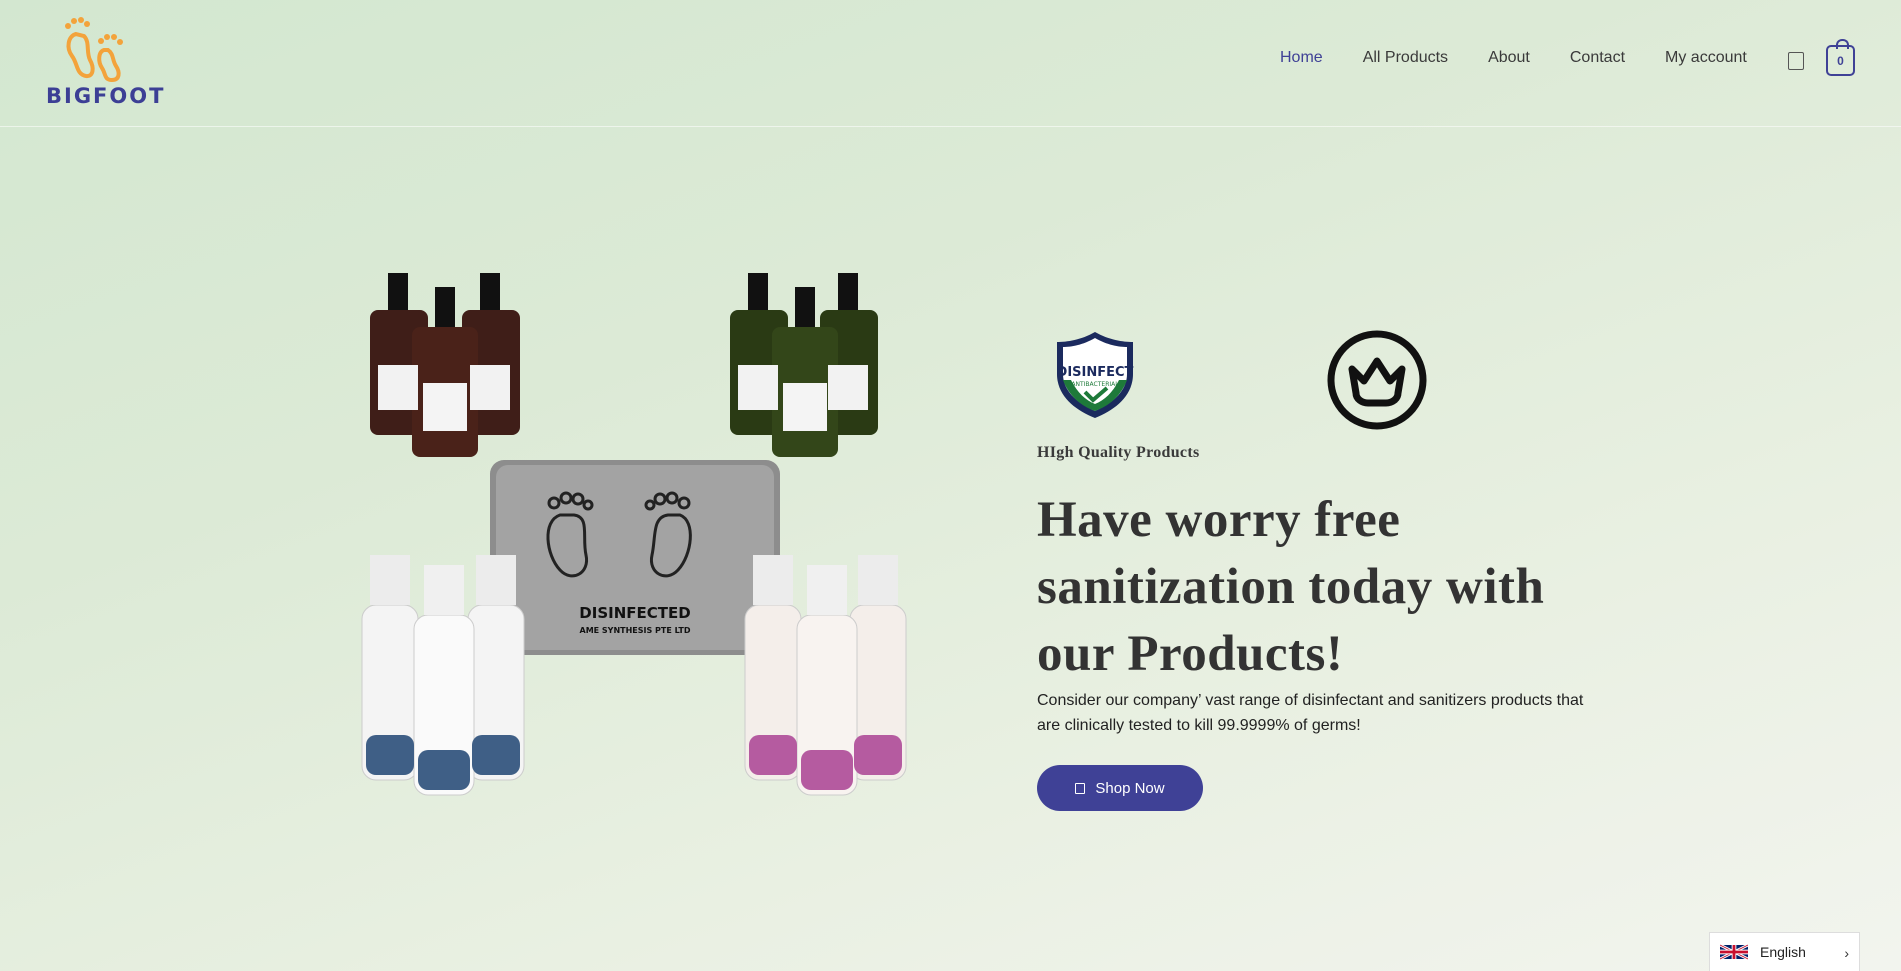 Image resolution: width=1901 pixels, height=971 pixels. What do you see at coordinates (94, 50) in the screenshot?
I see `footprints-logo-icon` at bounding box center [94, 50].